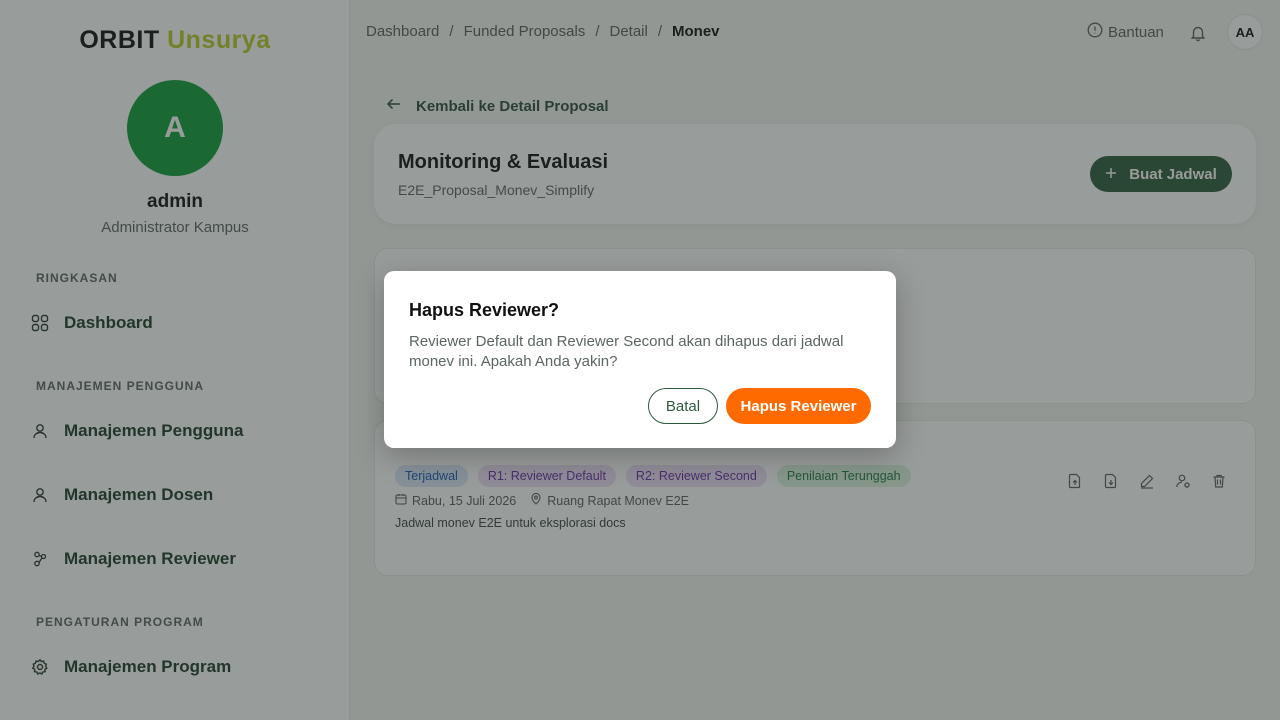 The width and height of the screenshot is (1280, 720). I want to click on delete-reviewer-button: Hapus Reviewer, so click(798, 406).